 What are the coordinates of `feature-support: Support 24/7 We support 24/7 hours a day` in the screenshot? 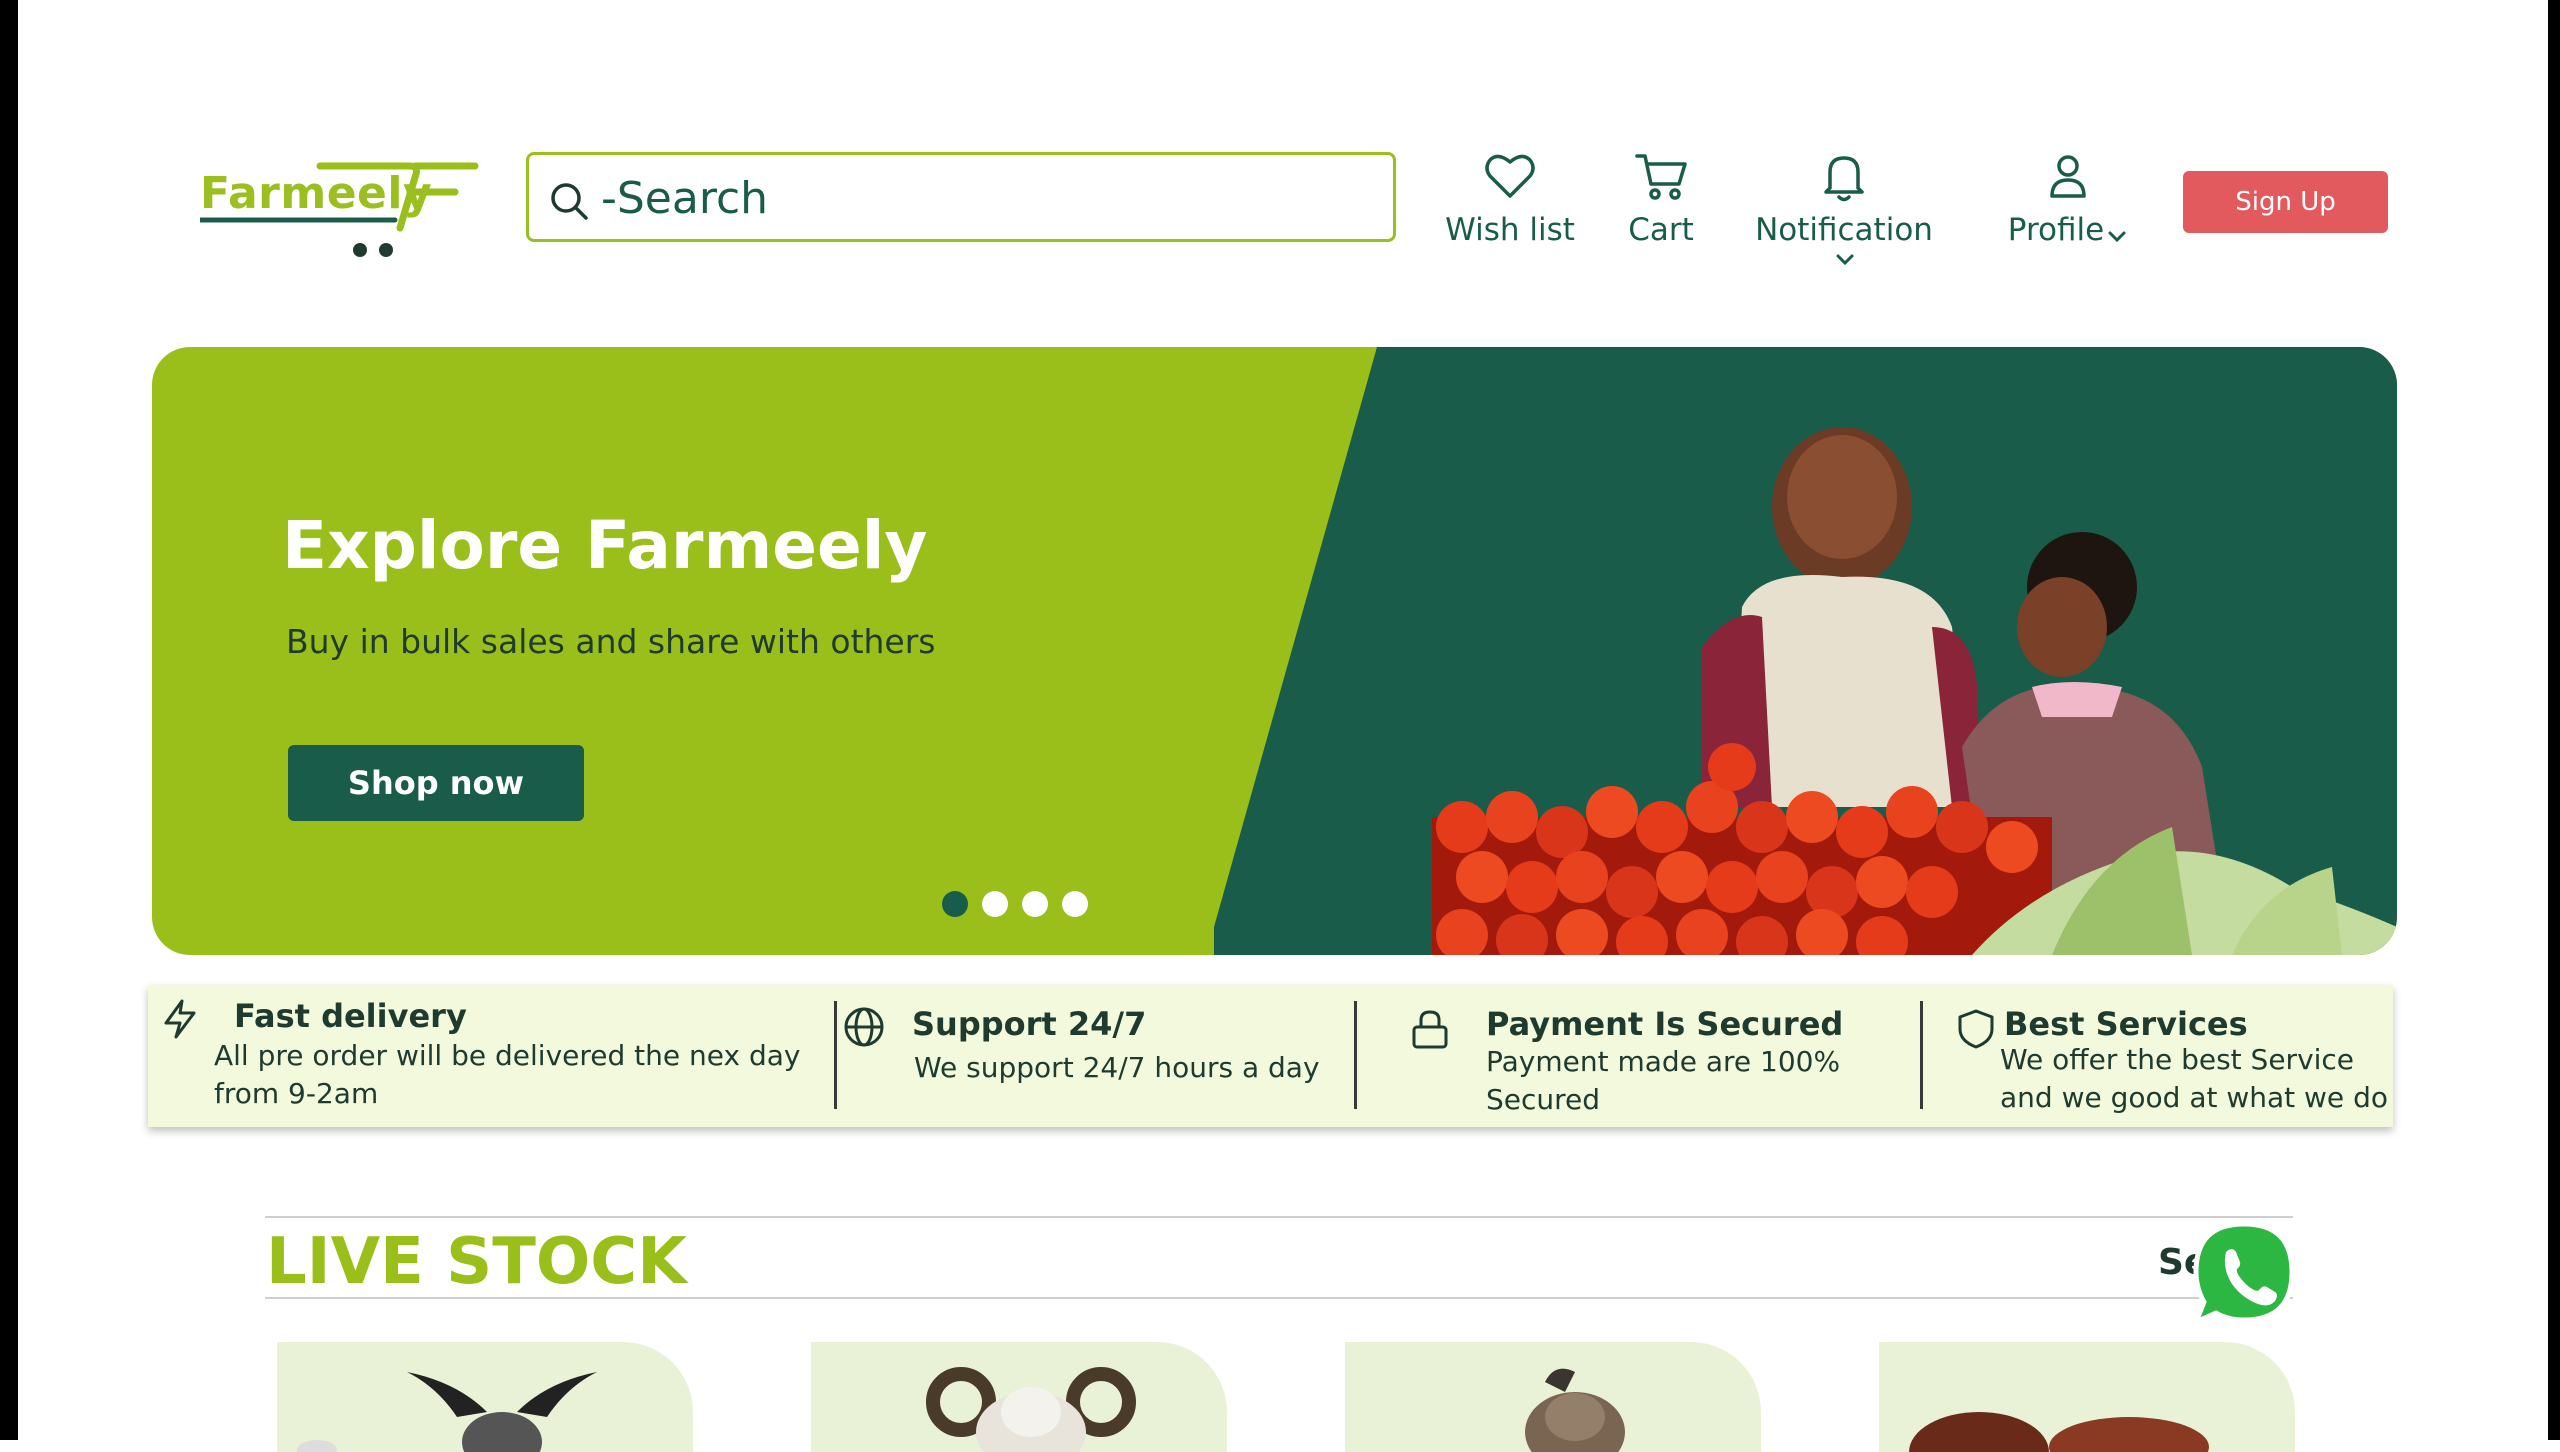 It's located at (1098, 1056).